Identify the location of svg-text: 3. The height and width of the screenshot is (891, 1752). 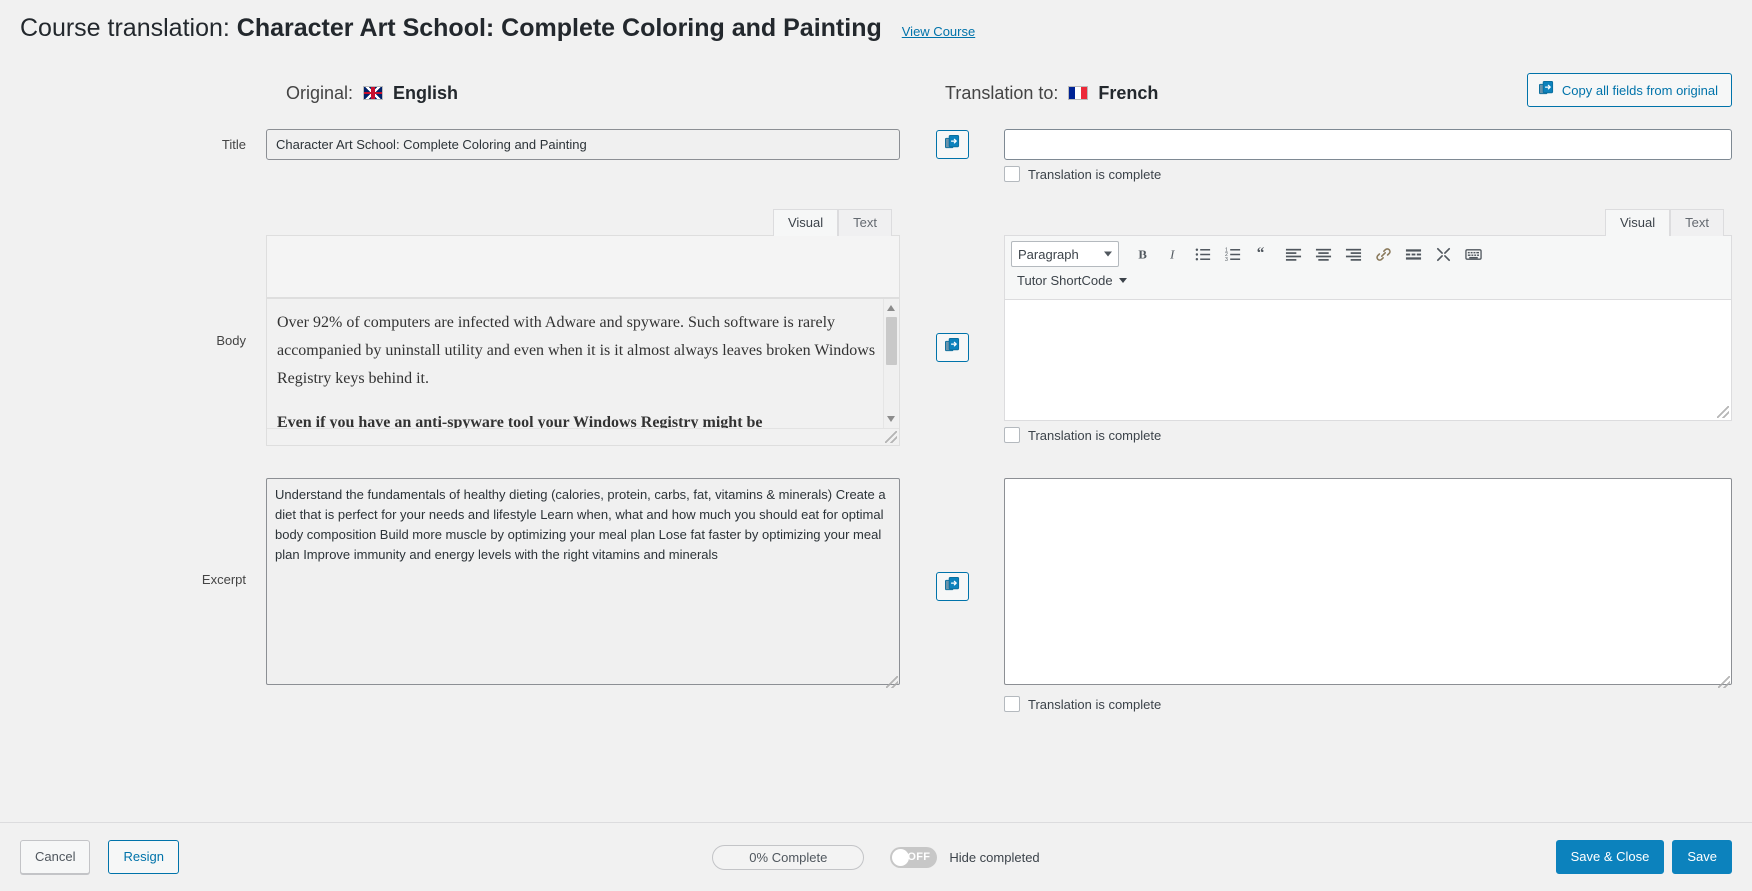
(1226, 260).